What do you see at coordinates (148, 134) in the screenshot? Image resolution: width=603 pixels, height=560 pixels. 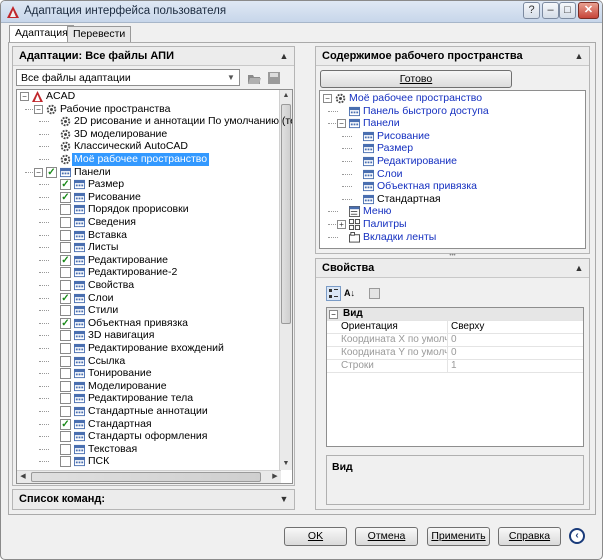 I see `tree-item: 3D моделирование` at bounding box center [148, 134].